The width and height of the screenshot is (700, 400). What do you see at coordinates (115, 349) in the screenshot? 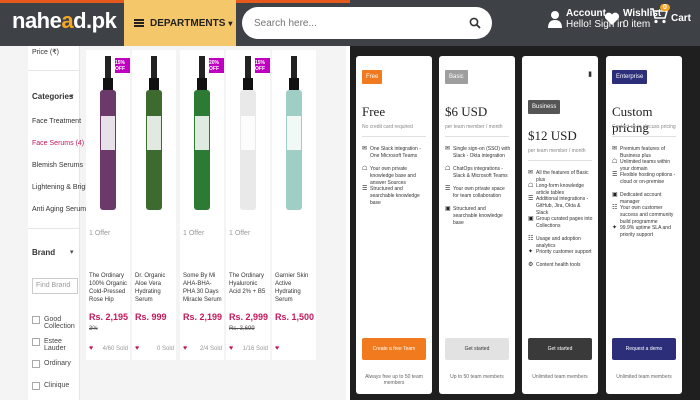
I see `sold-count: 4/60 Sold` at bounding box center [115, 349].